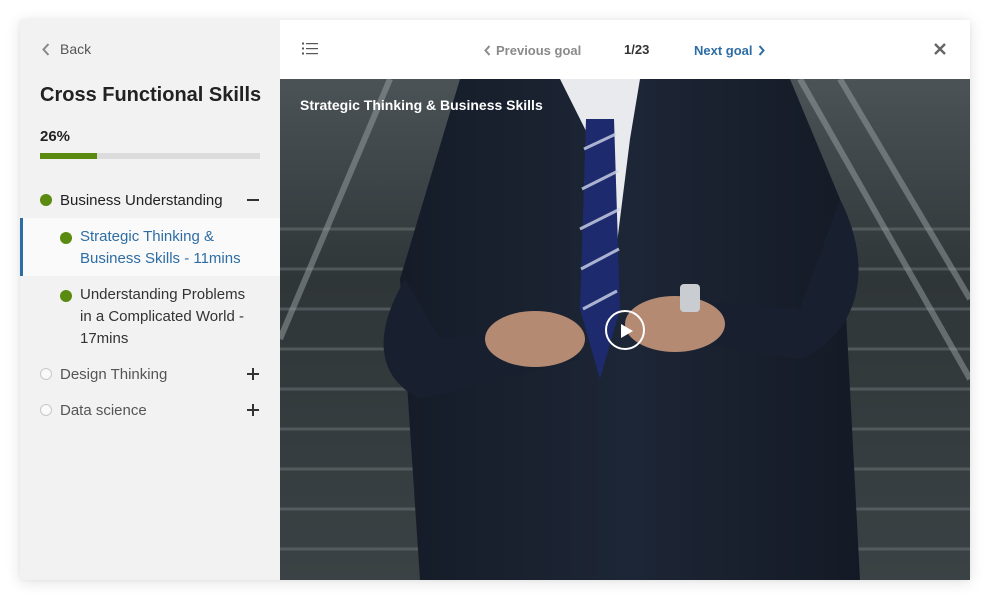 The width and height of the screenshot is (990, 600). Describe the element at coordinates (69, 156) in the screenshot. I see `progress-bar-fill` at that location.